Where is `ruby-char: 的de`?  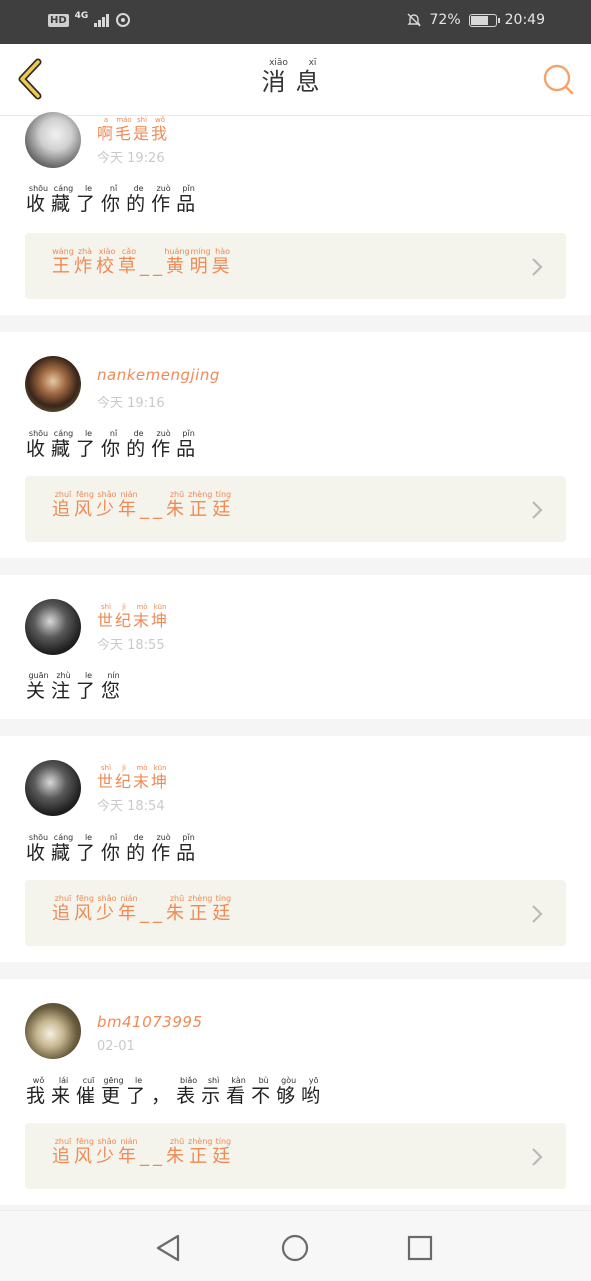
ruby-char: 的de is located at coordinates (139, 444).